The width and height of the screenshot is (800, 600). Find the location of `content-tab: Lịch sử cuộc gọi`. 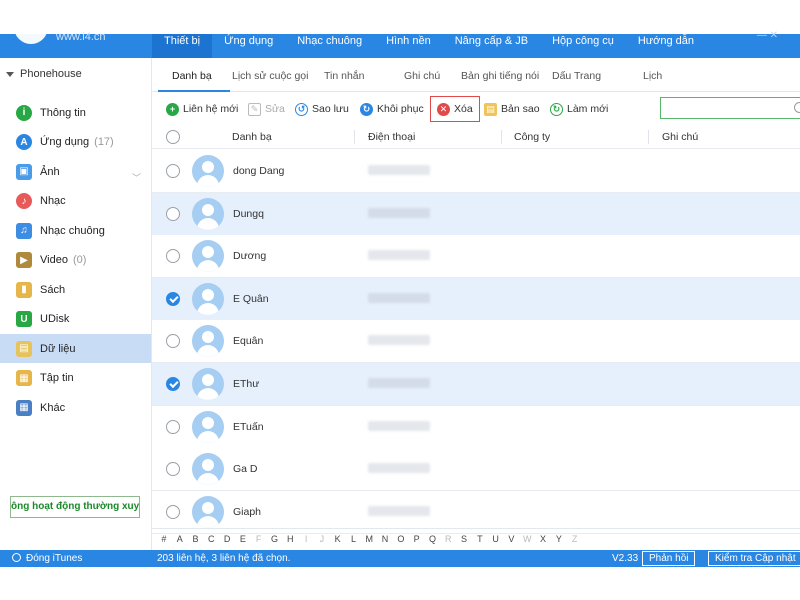

content-tab: Lịch sử cuộc gọi is located at coordinates (270, 76).